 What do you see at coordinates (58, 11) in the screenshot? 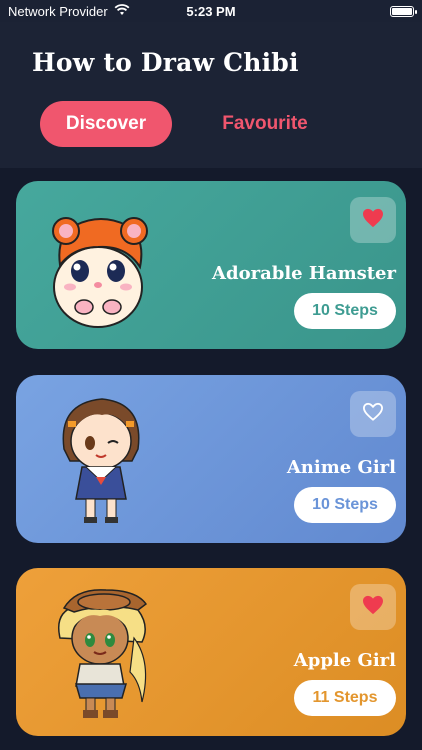
I see `carrier-label: Network Provider` at bounding box center [58, 11].